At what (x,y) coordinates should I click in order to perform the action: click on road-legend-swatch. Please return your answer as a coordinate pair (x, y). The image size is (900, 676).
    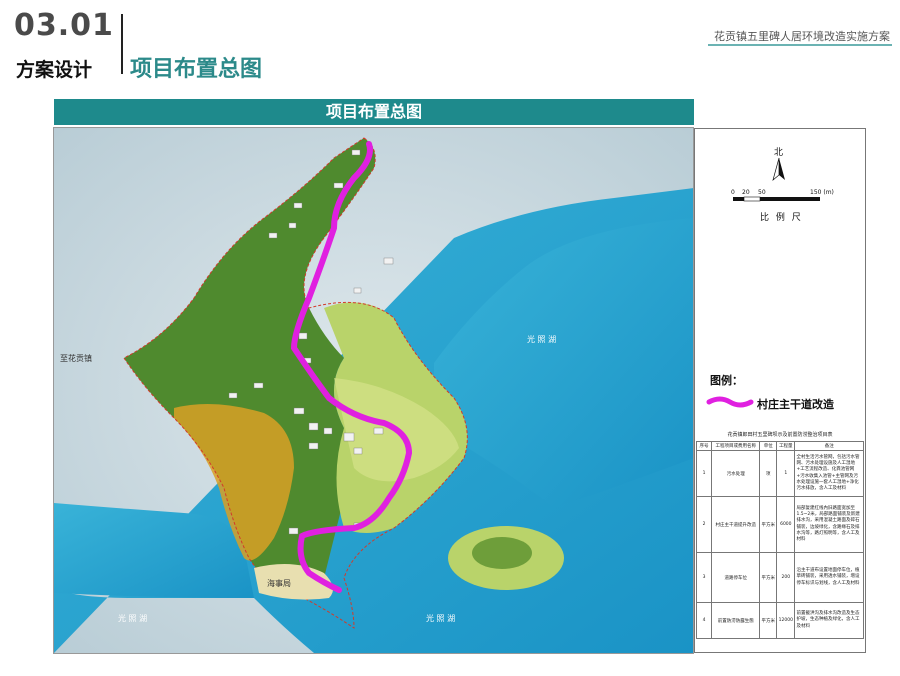
    Looking at the image, I should click on (730, 402).